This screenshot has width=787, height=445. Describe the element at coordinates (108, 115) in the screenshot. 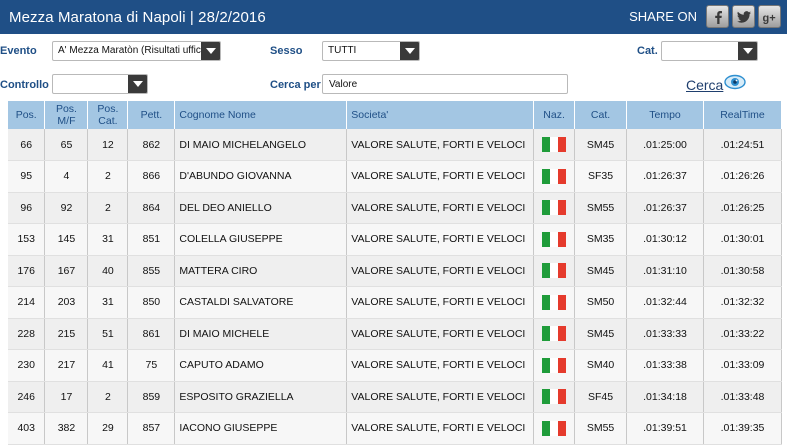

I see `col-pos-cat: Pos. Cat.` at that location.